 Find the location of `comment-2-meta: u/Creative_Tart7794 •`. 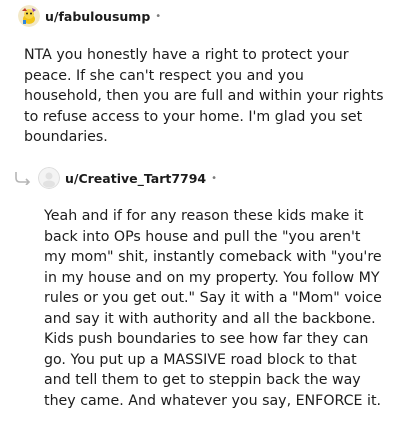

comment-2-meta: u/Creative_Tart7794 • is located at coordinates (127, 178).